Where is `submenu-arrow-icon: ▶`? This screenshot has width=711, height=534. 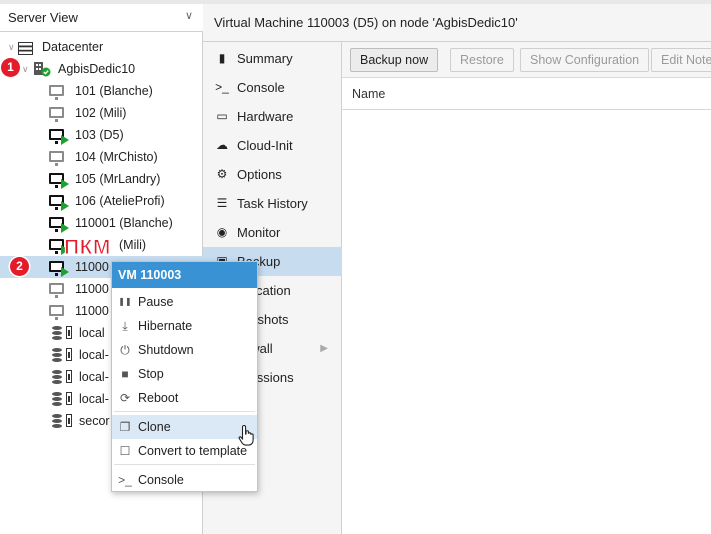
submenu-arrow-icon: ▶ is located at coordinates (324, 348).